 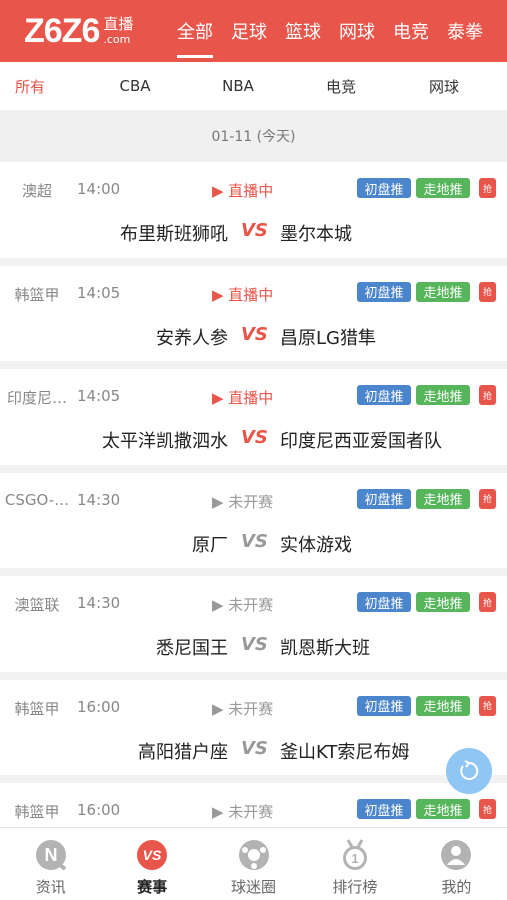 What do you see at coordinates (303, 31) in the screenshot?
I see `tab-basketball: 篮球` at bounding box center [303, 31].